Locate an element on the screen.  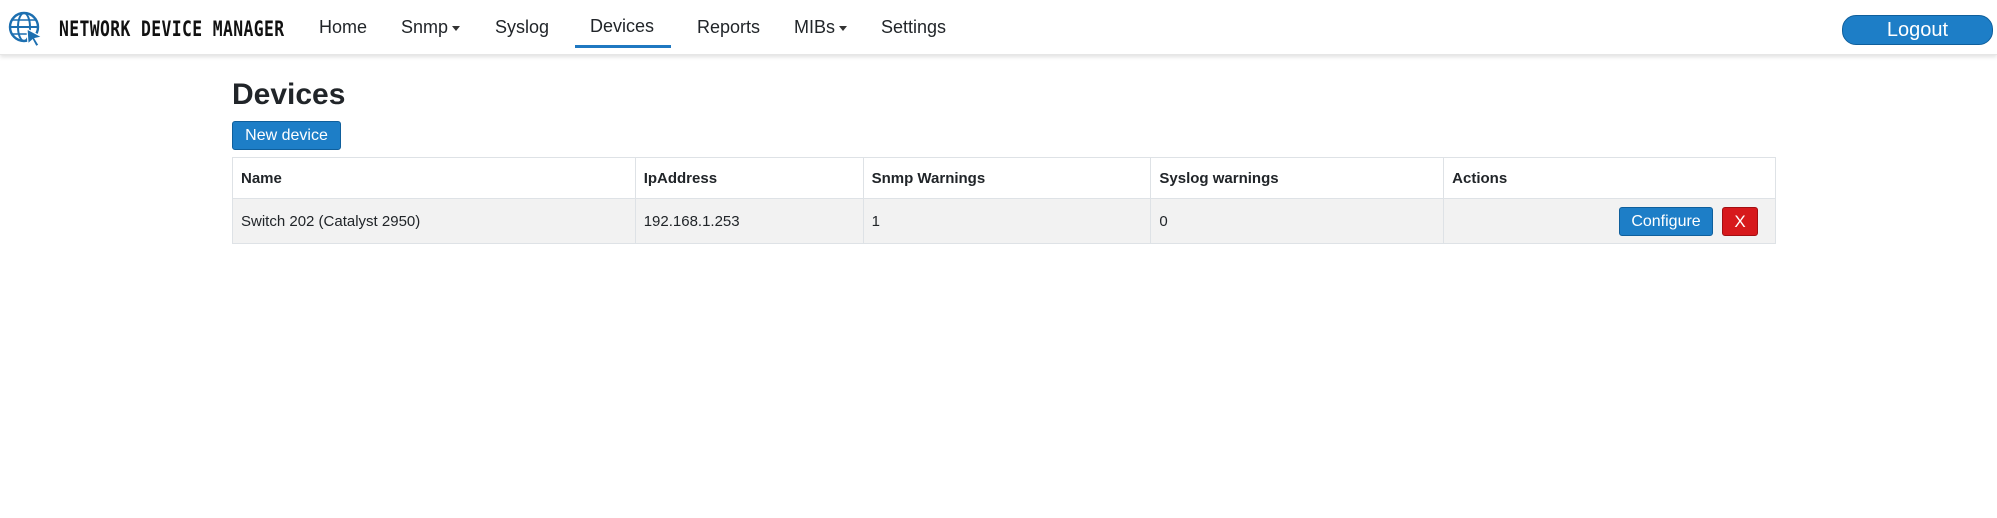
nav-devices: Devices is located at coordinates (622, 26).